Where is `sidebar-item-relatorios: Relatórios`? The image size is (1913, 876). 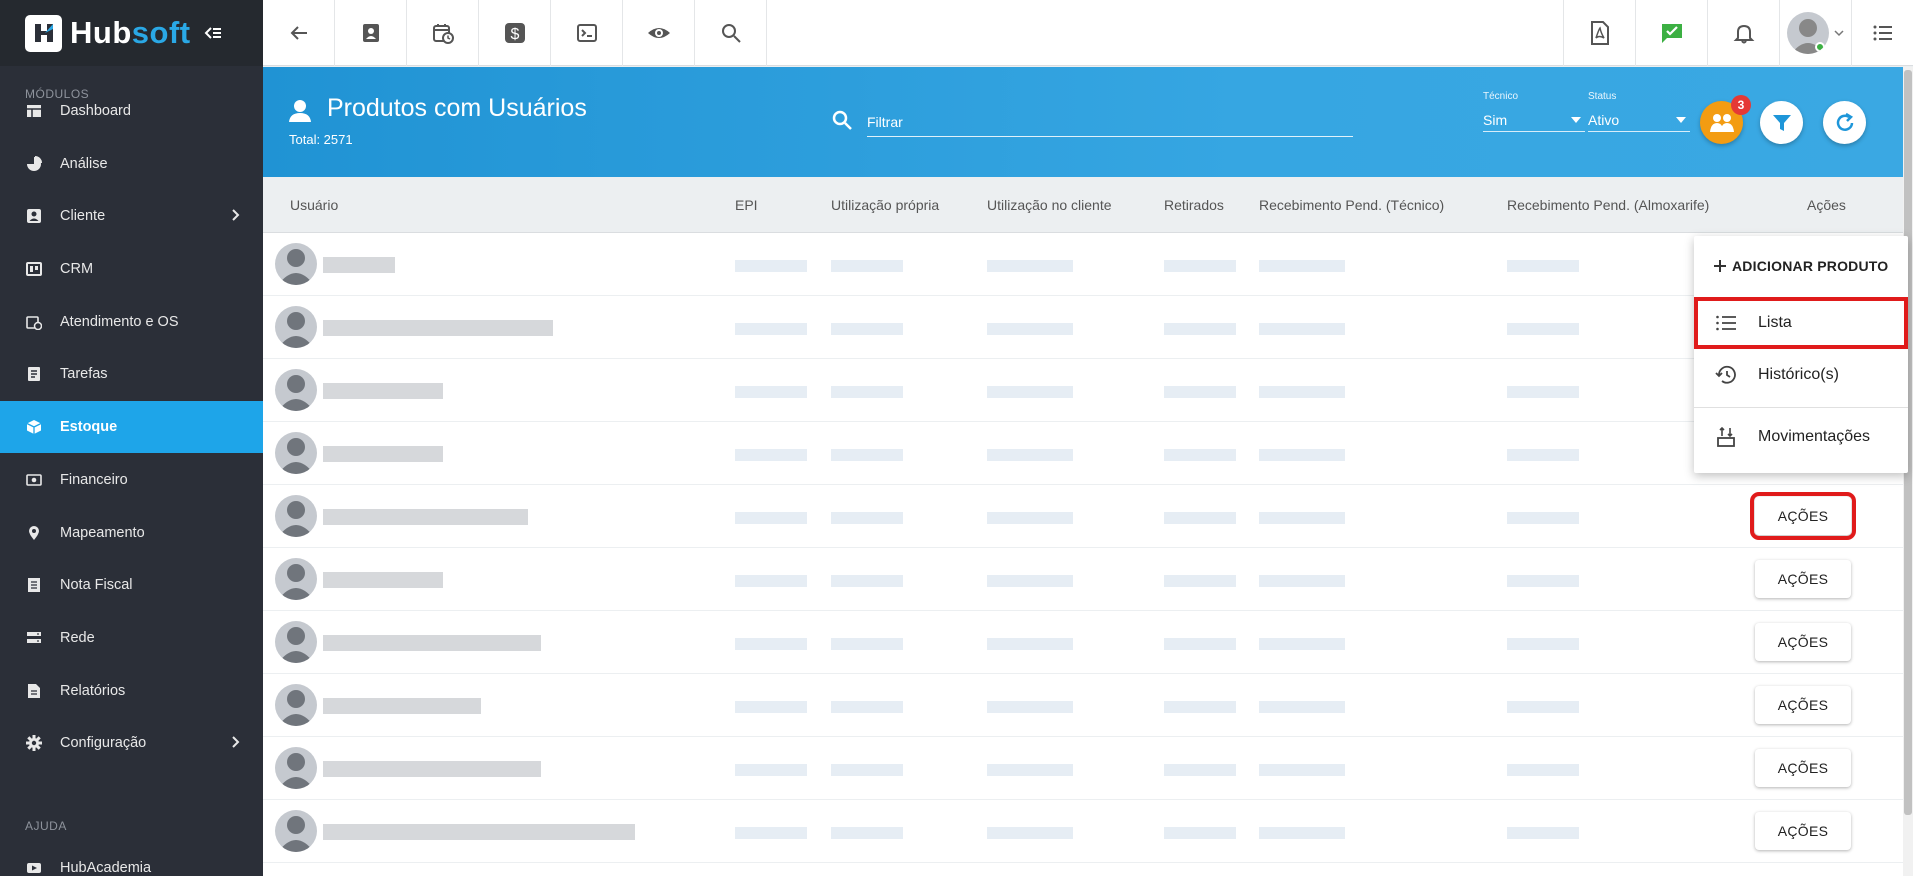
sidebar-item-relatorios: Relatórios is located at coordinates (131, 691).